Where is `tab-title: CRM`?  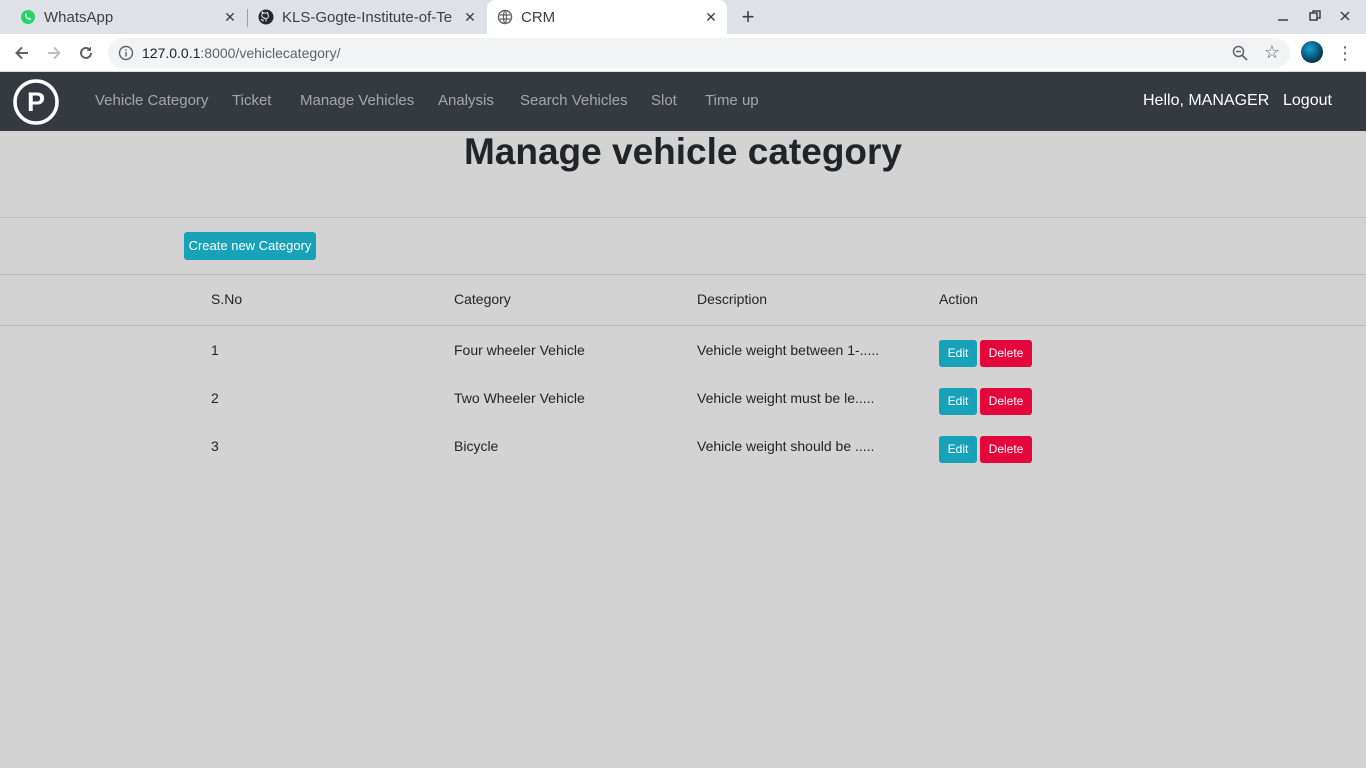
tab-title: CRM is located at coordinates (538, 17).